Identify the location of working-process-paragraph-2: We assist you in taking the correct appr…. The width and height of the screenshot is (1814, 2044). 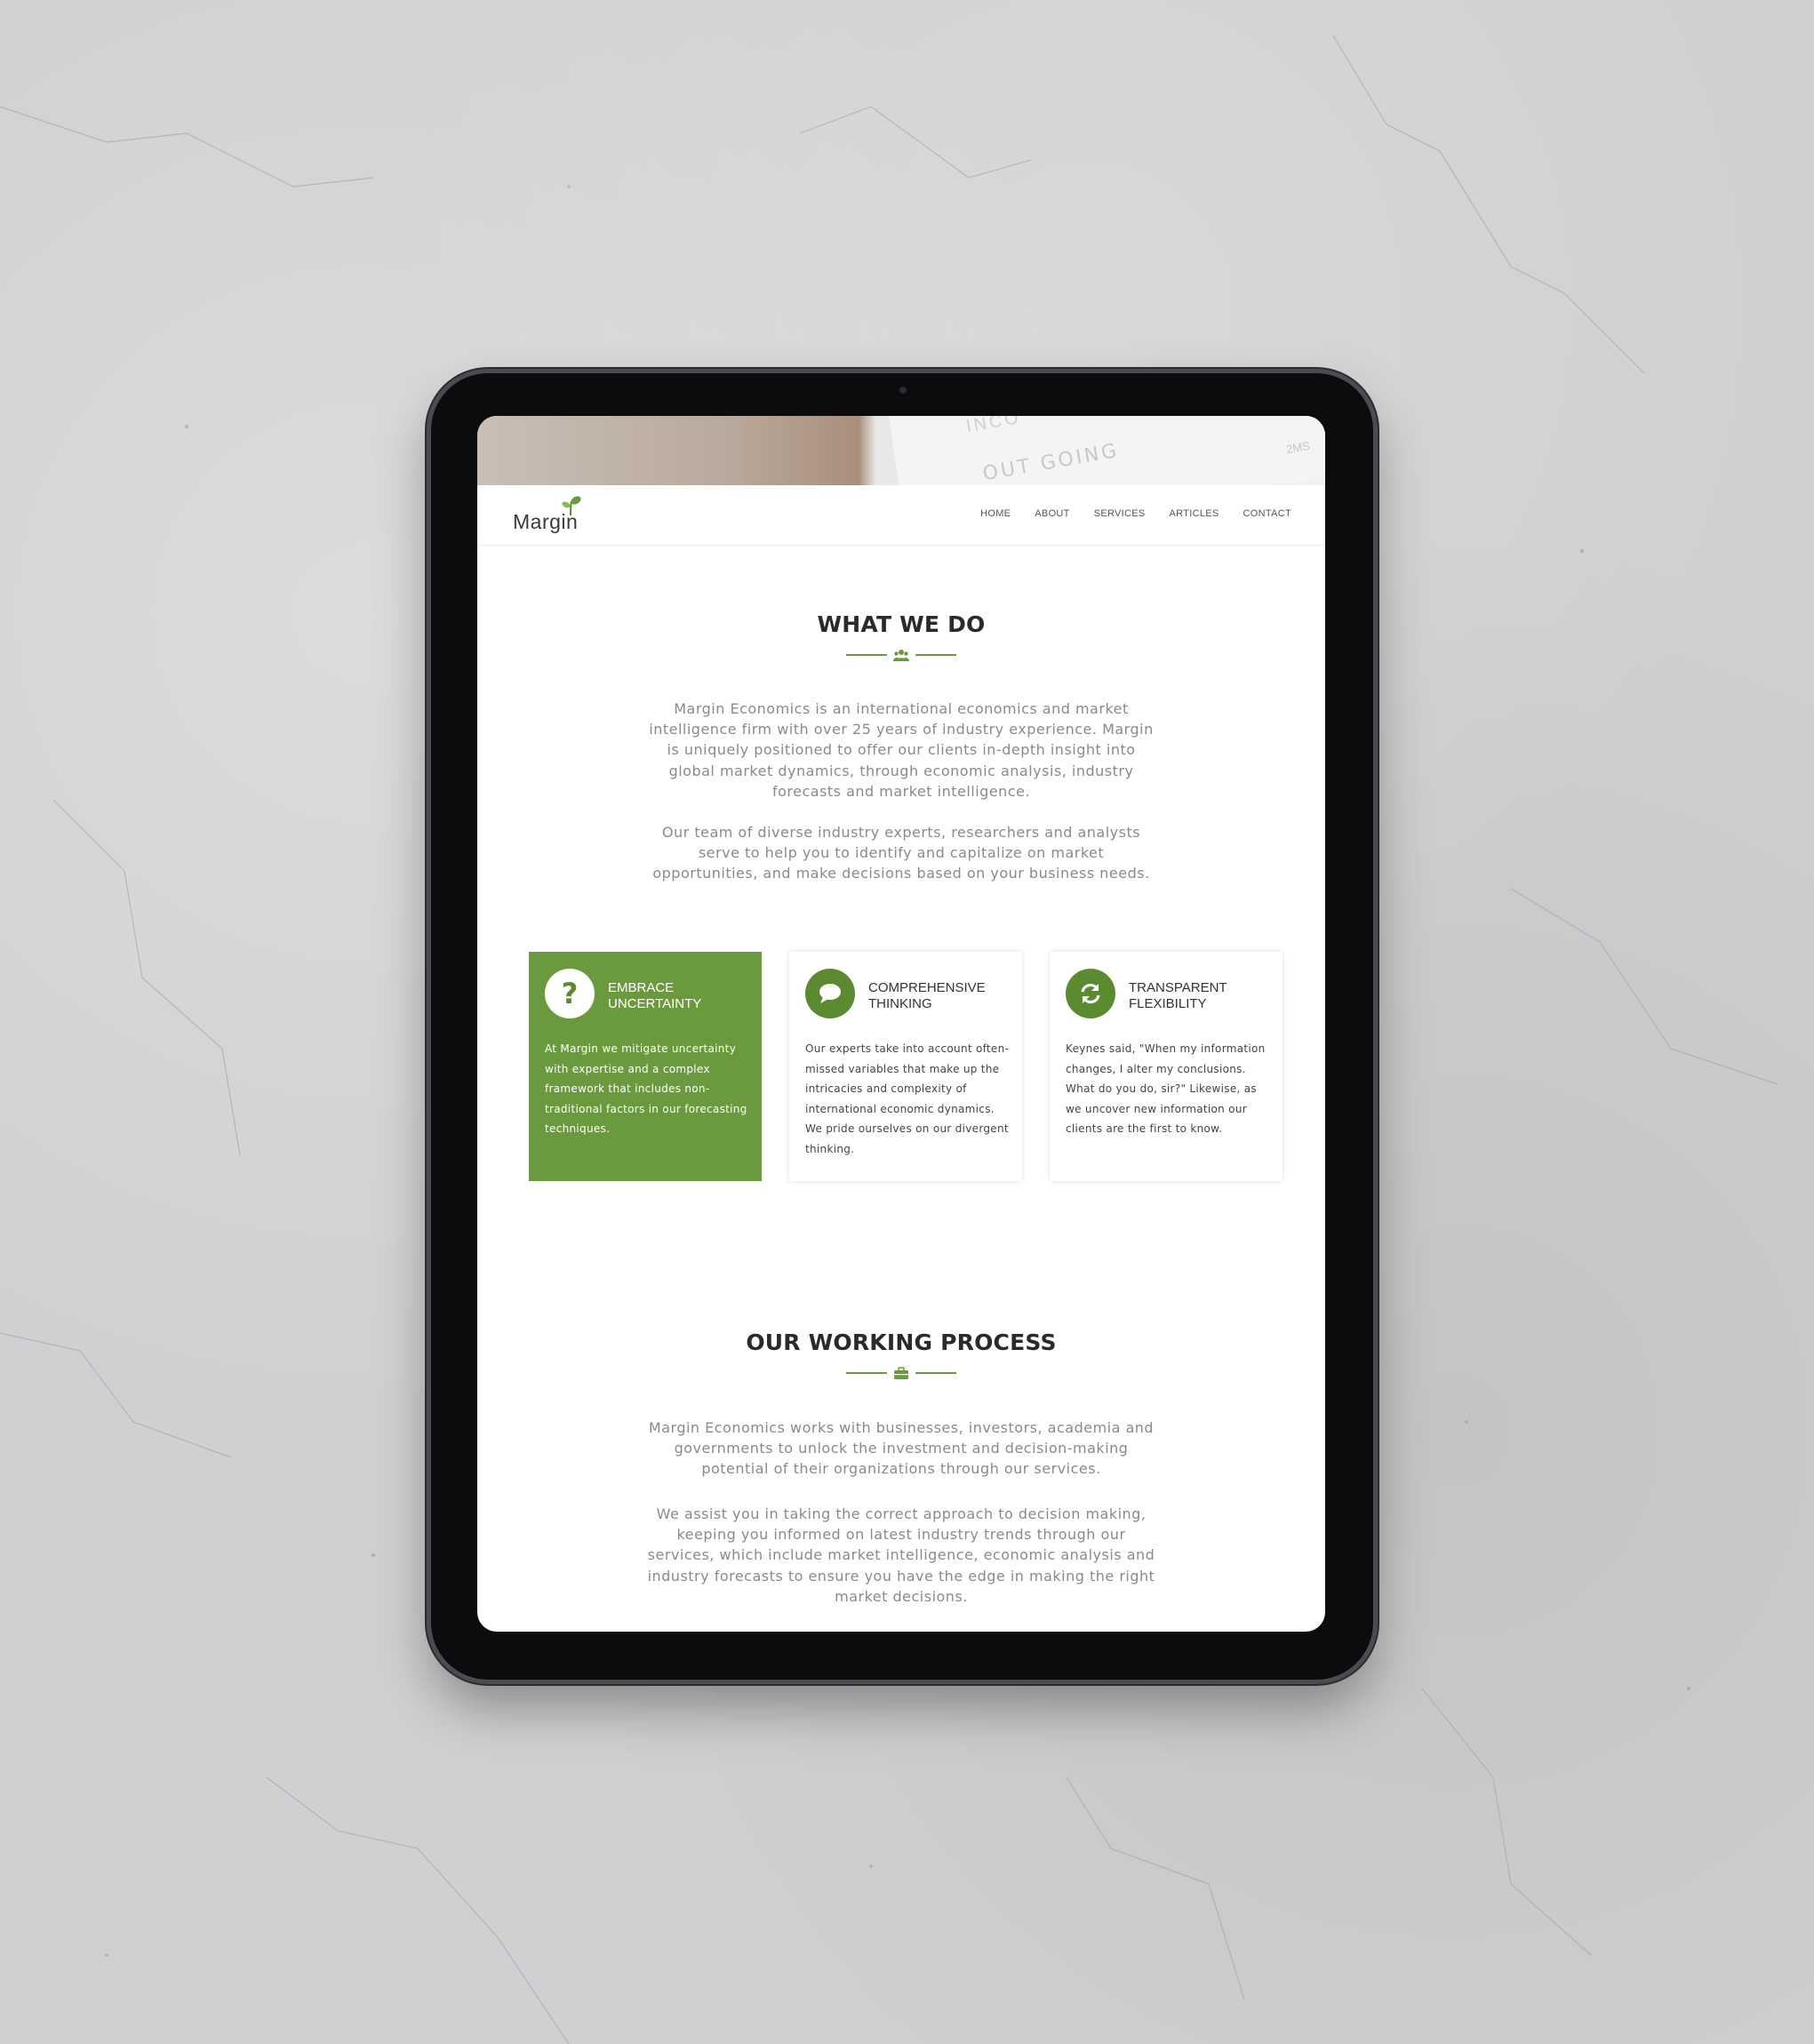
(901, 1555).